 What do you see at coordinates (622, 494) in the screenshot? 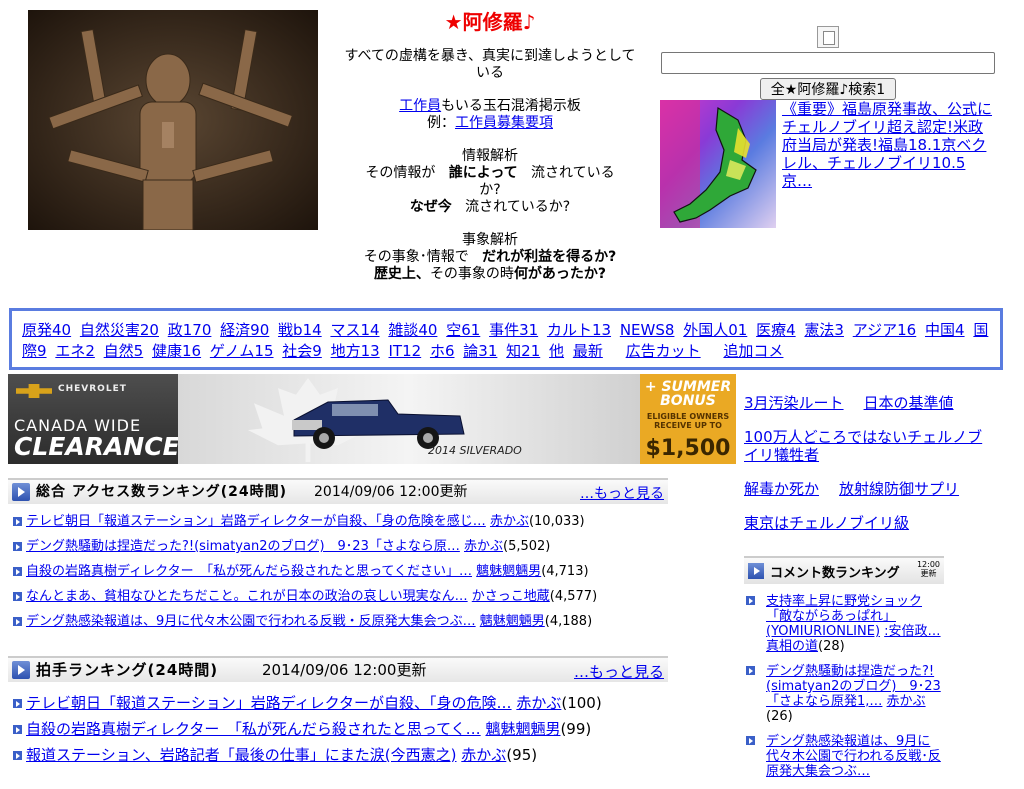
I see `access-ranking-more-link: …もっと見る` at bounding box center [622, 494].